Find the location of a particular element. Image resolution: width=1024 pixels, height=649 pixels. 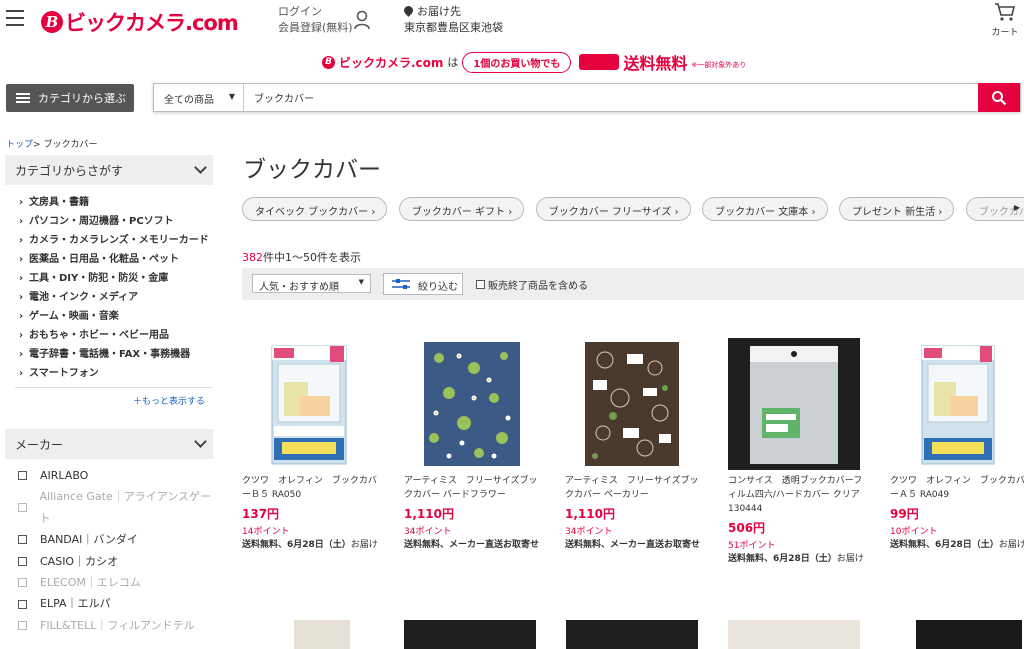

maker-label: BANDAI｜バンダイ is located at coordinates (89, 540).